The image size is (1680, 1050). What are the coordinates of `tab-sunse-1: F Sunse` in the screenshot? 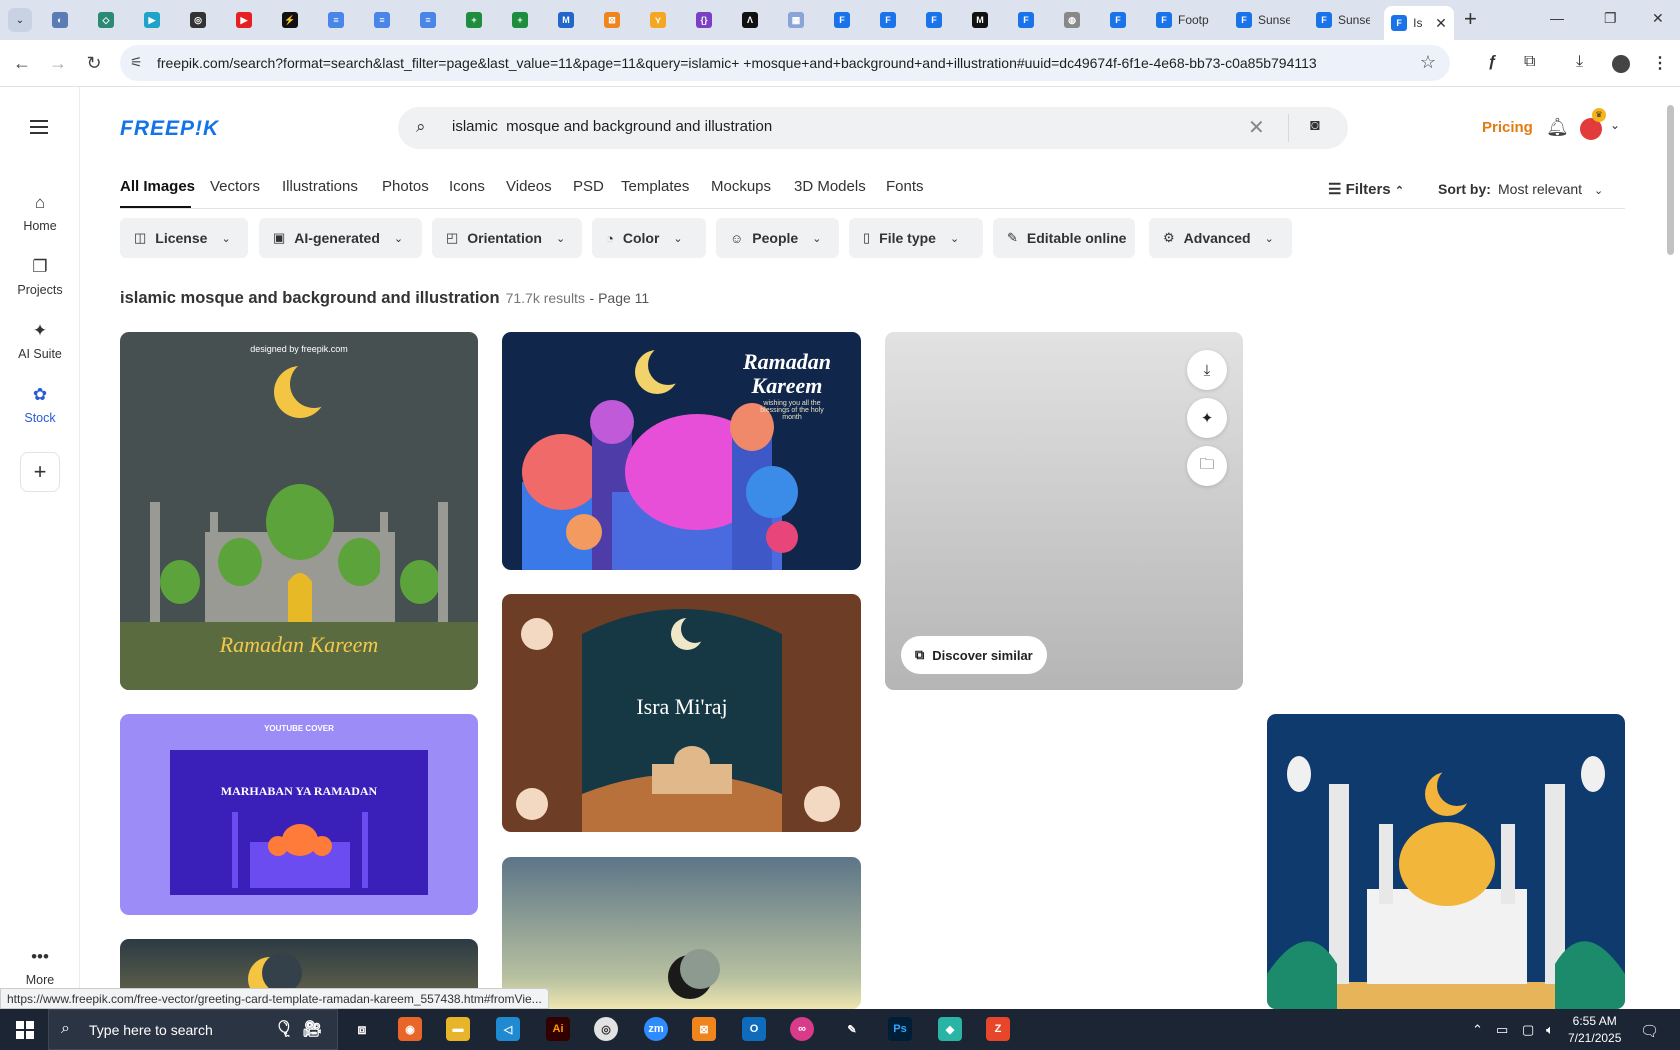 It's located at (1263, 20).